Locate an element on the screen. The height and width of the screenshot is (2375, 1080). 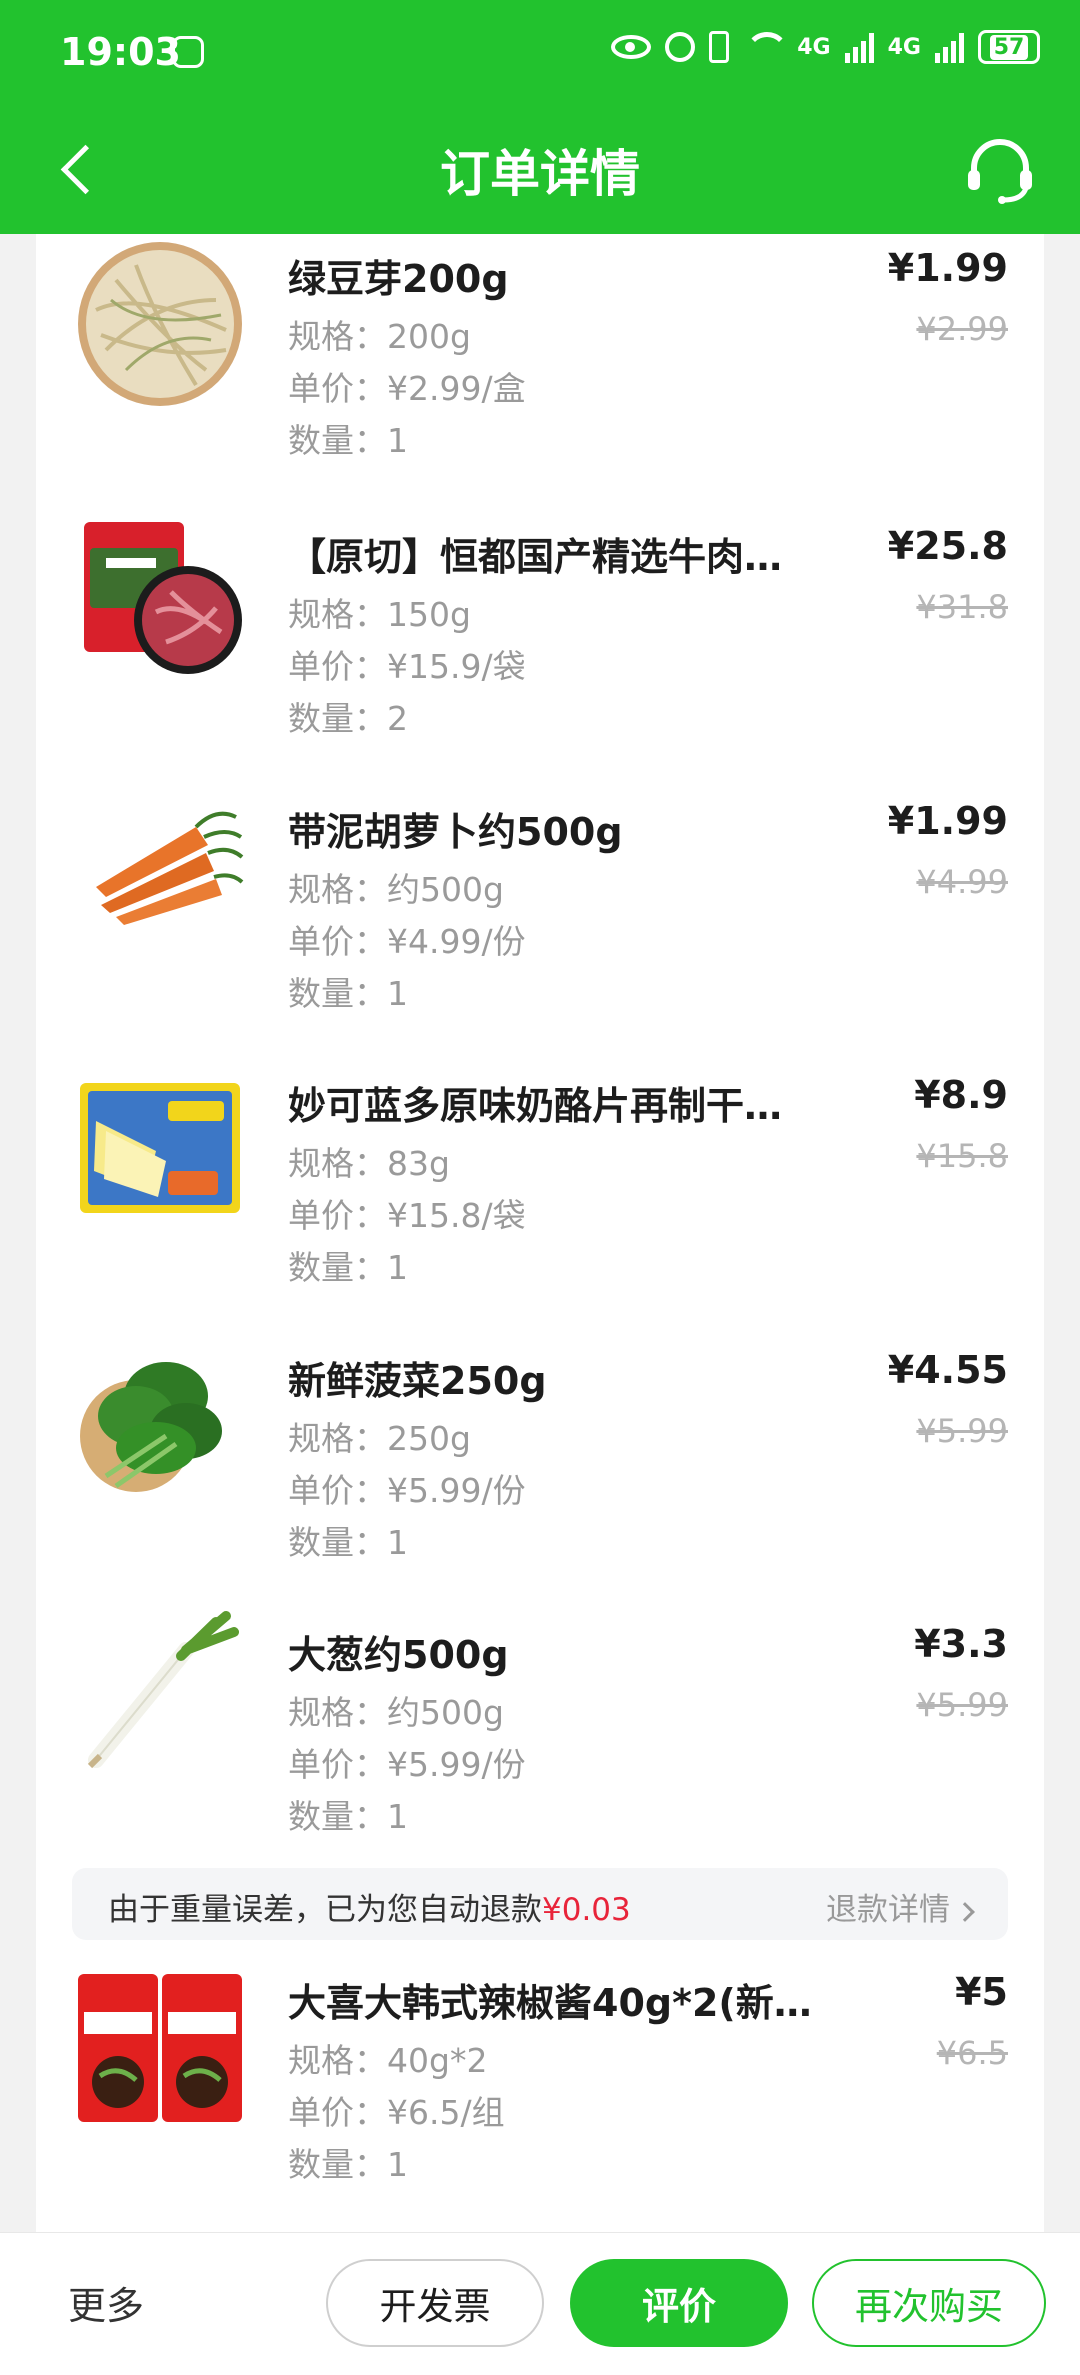
item-original-price: ¥2.99 is located at coordinates (962, 329).